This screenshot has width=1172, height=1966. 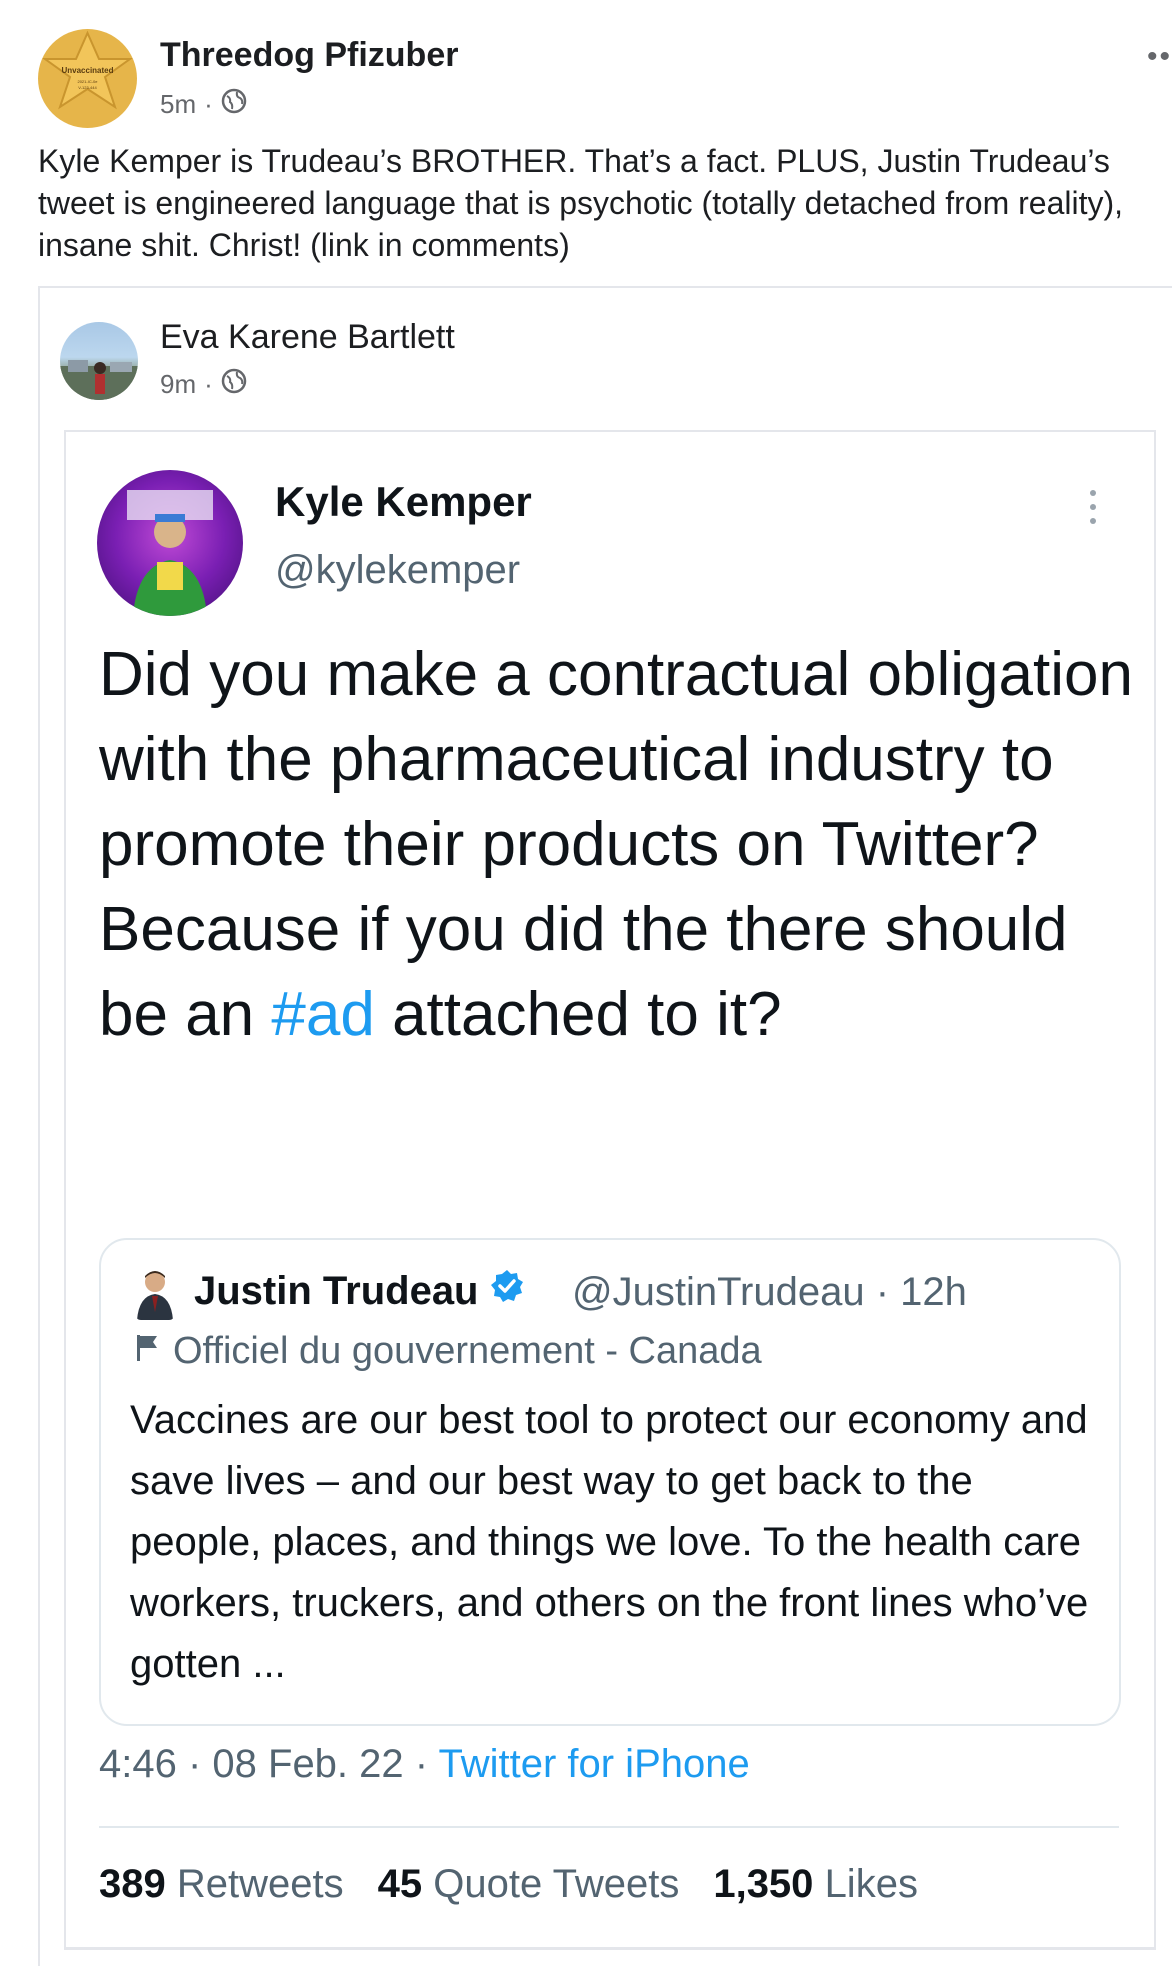 I want to click on government-label: Officiel du gouvernement - Canada, so click(x=448, y=1351).